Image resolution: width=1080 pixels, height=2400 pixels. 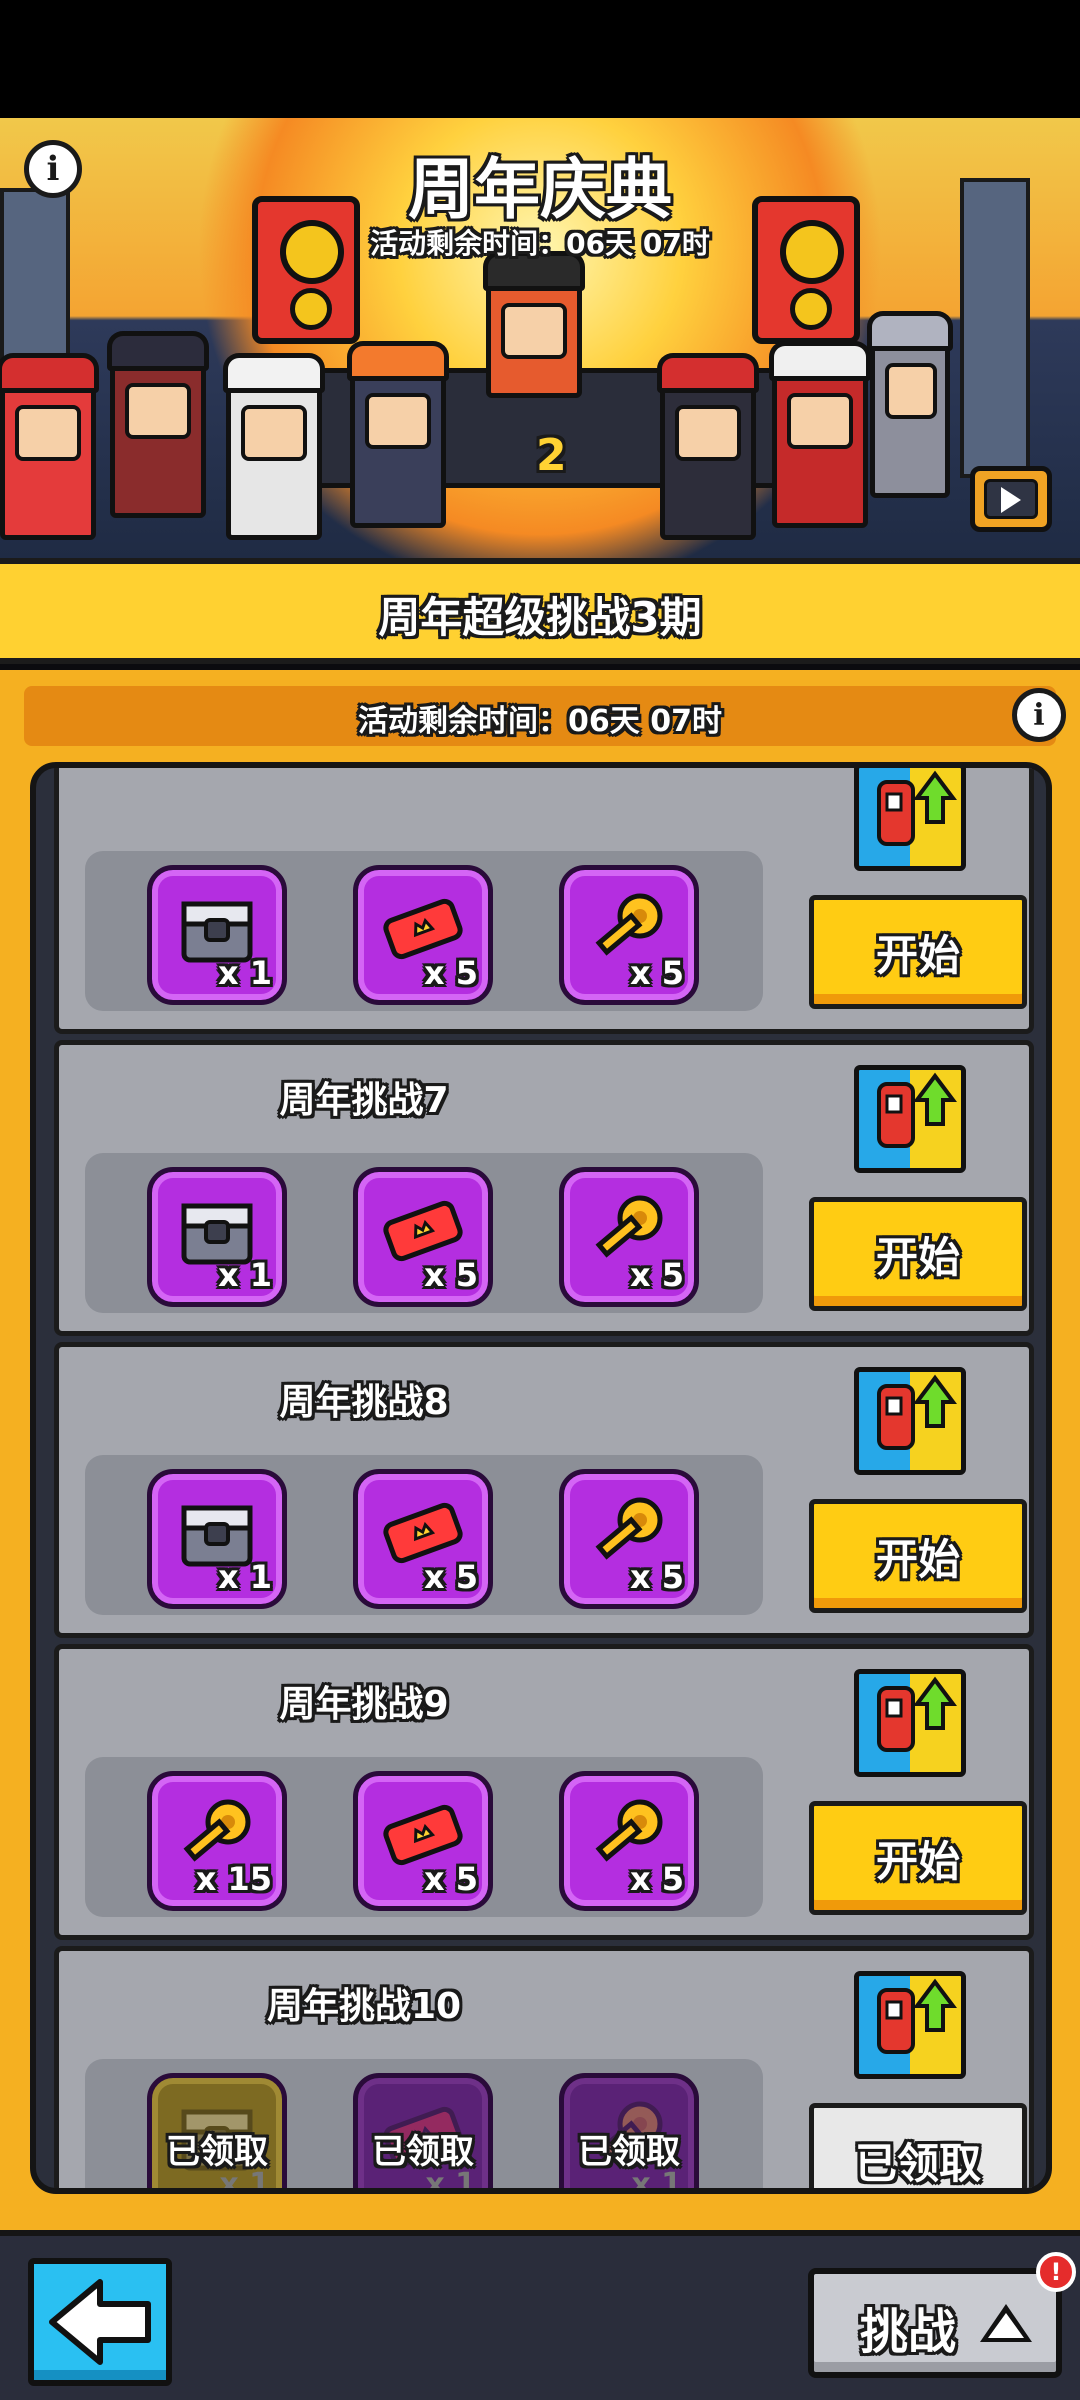 I want to click on challenge-card: 周年挑战7 x 1 x 5 x 5 开始, so click(x=544, y=1188).